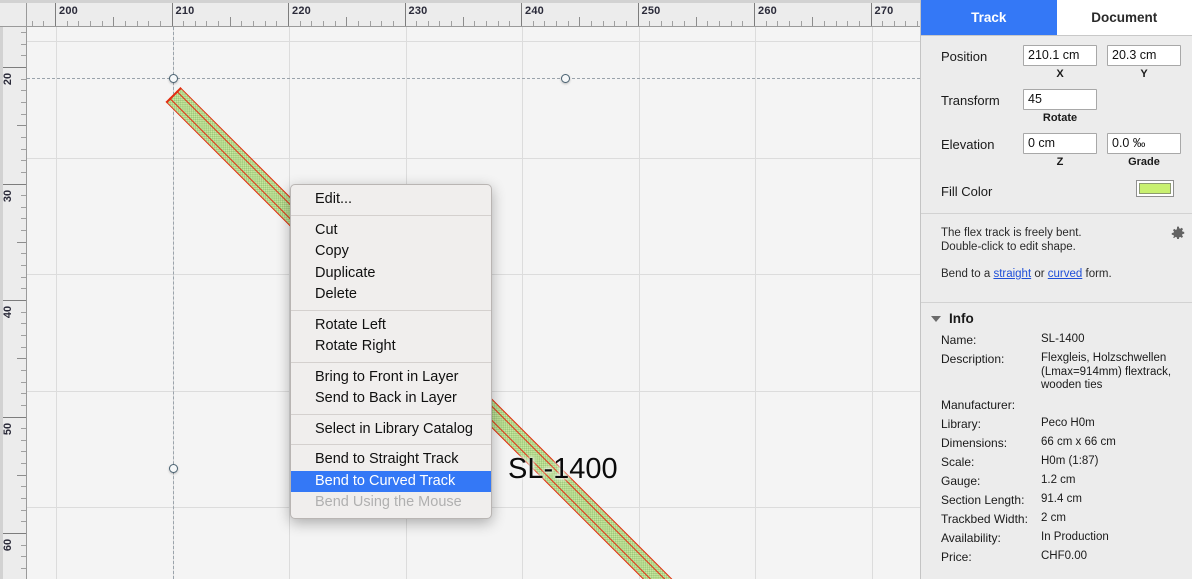 Image resolution: width=1192 pixels, height=579 pixels. What do you see at coordinates (8, 545) in the screenshot?
I see `ruler-label-v: 60` at bounding box center [8, 545].